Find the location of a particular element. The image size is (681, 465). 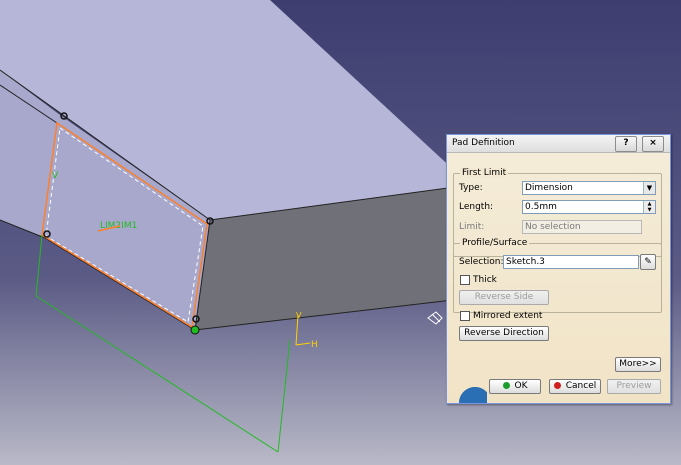

axis-label-v: V is located at coordinates (55, 176).